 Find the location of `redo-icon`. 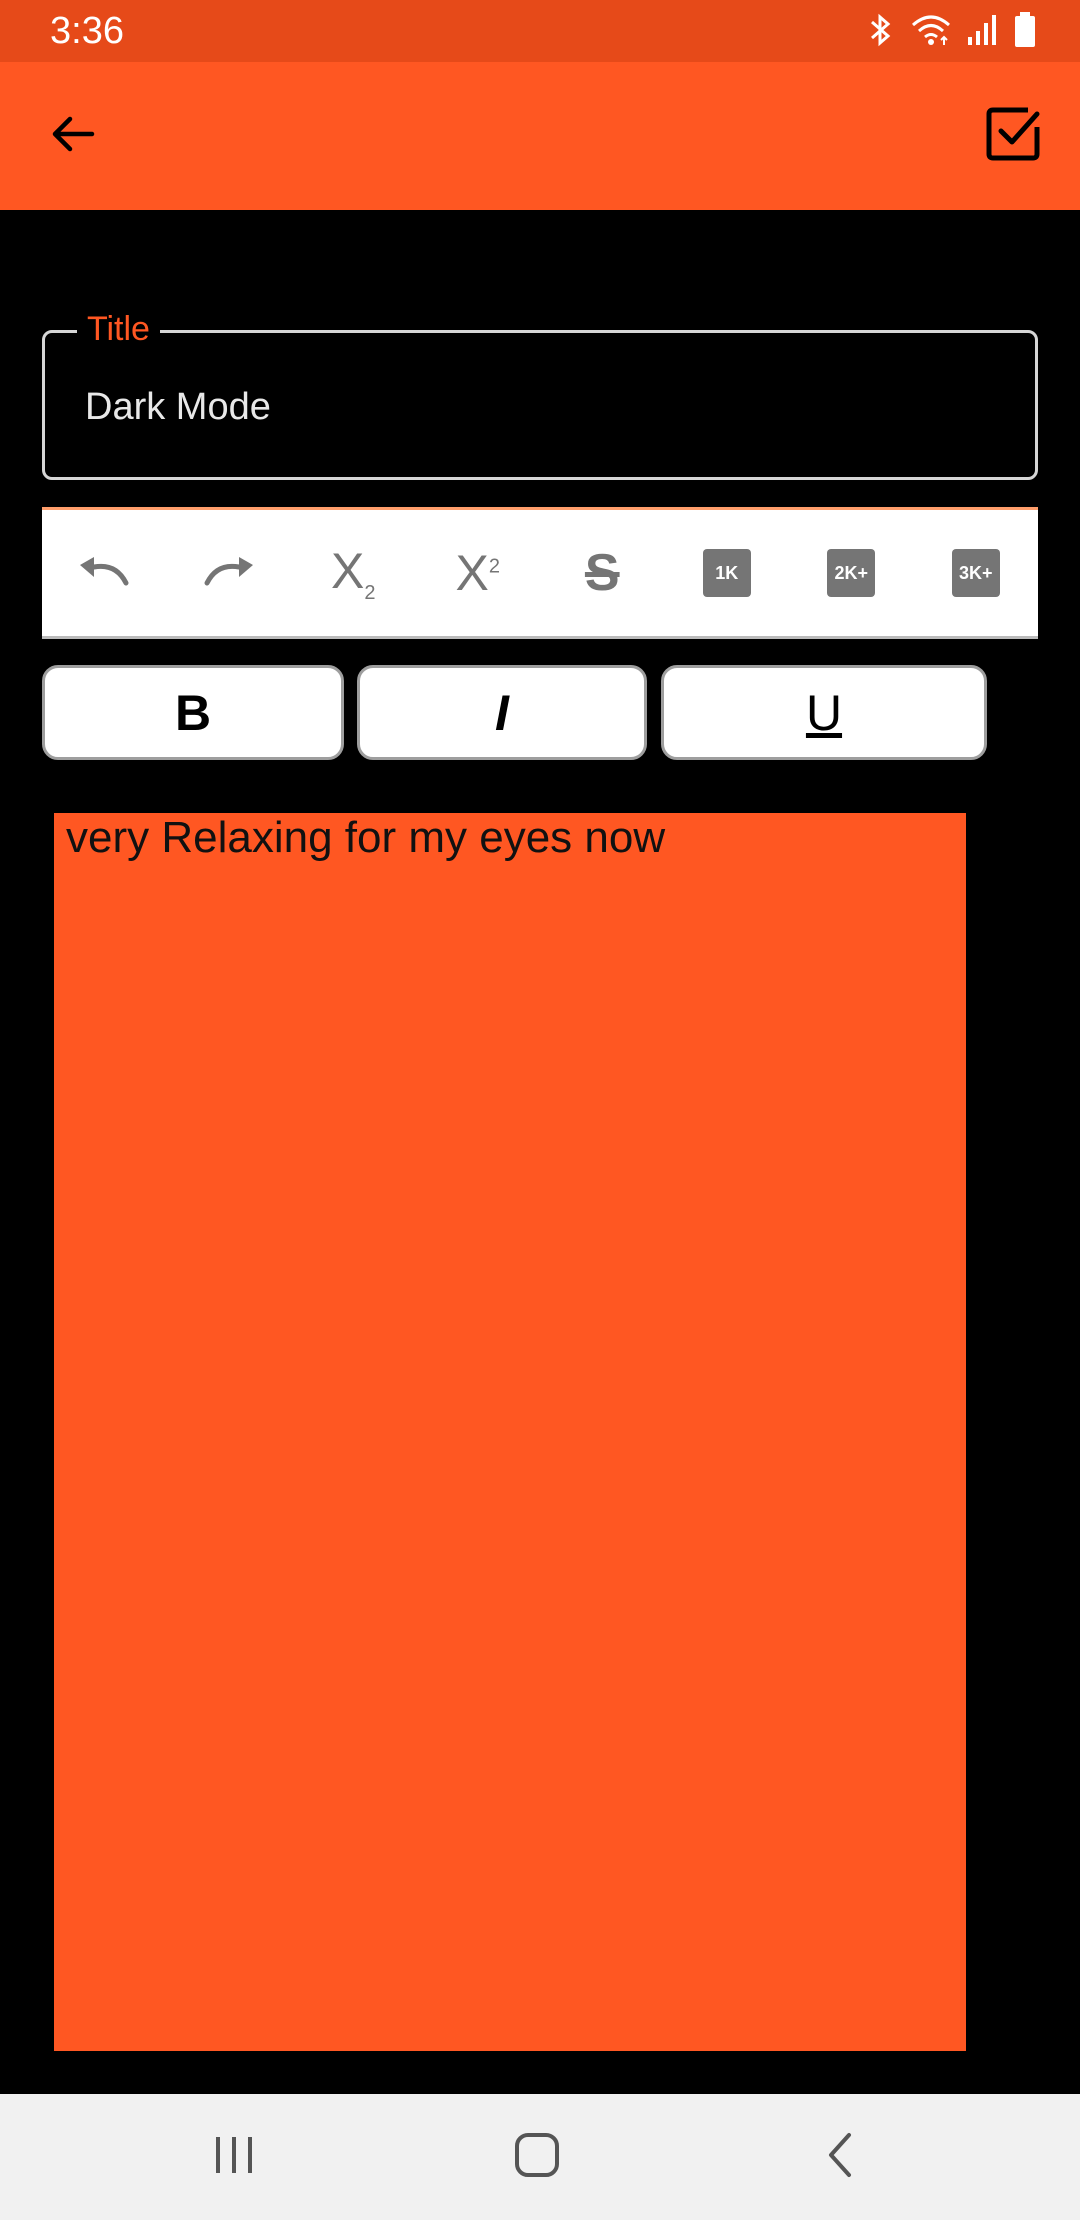

redo-icon is located at coordinates (229, 573).